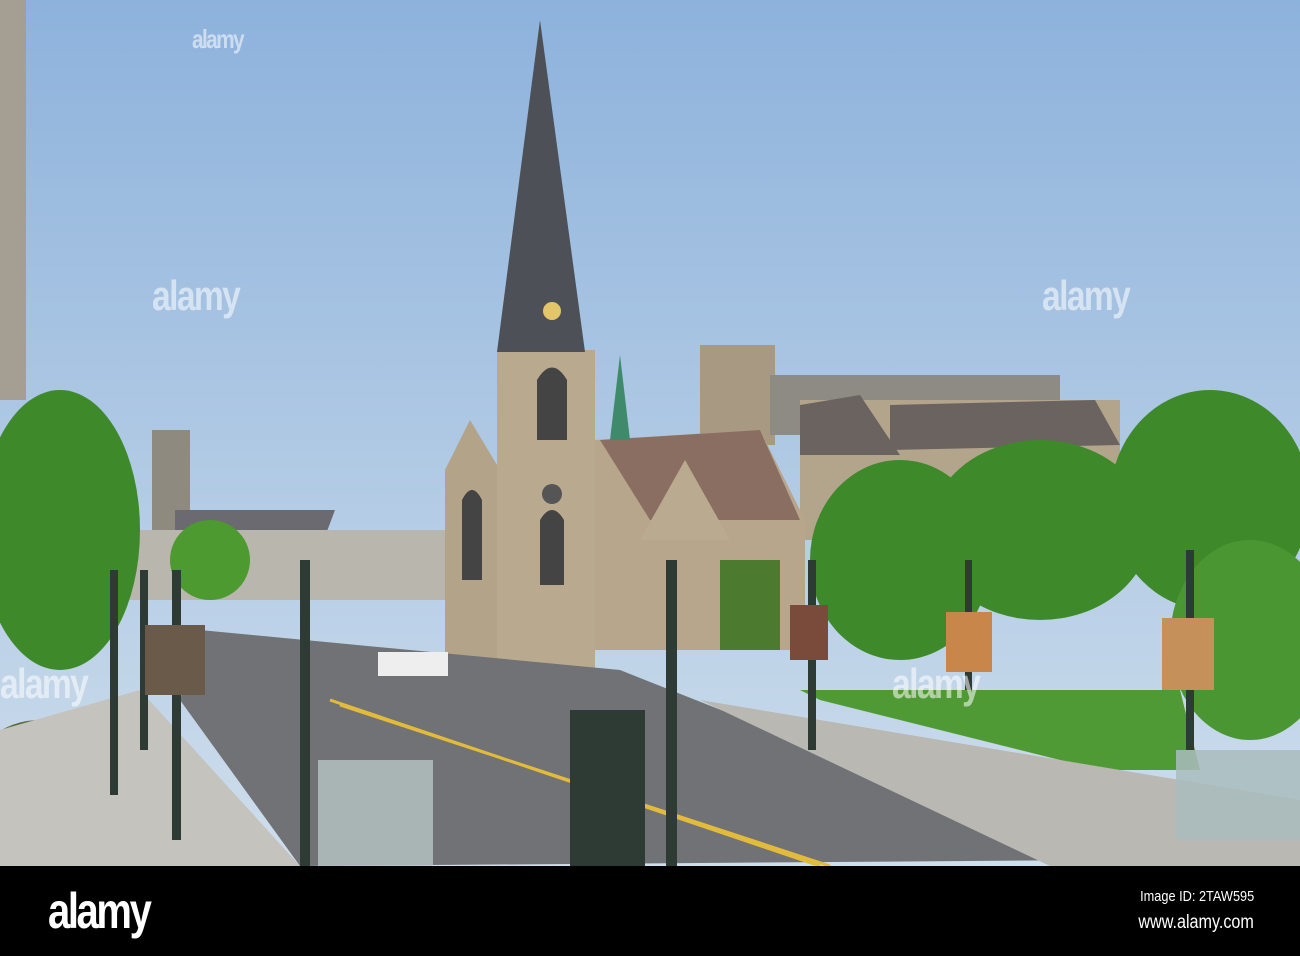 The height and width of the screenshot is (956, 1300). I want to click on left-tower, so click(13, 200).